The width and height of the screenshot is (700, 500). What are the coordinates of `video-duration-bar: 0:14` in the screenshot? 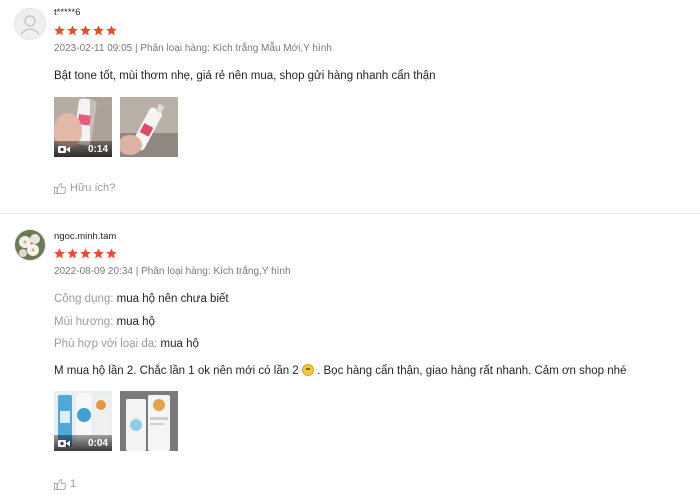 It's located at (83, 149).